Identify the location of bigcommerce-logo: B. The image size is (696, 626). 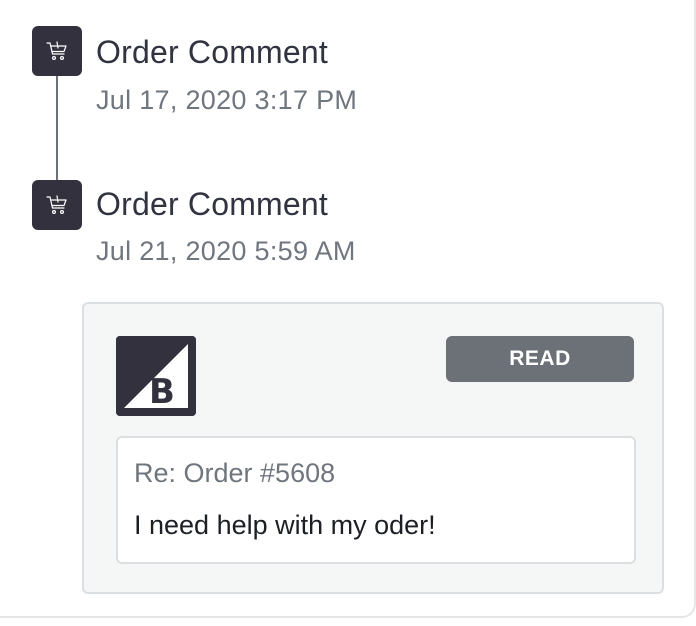
(156, 376).